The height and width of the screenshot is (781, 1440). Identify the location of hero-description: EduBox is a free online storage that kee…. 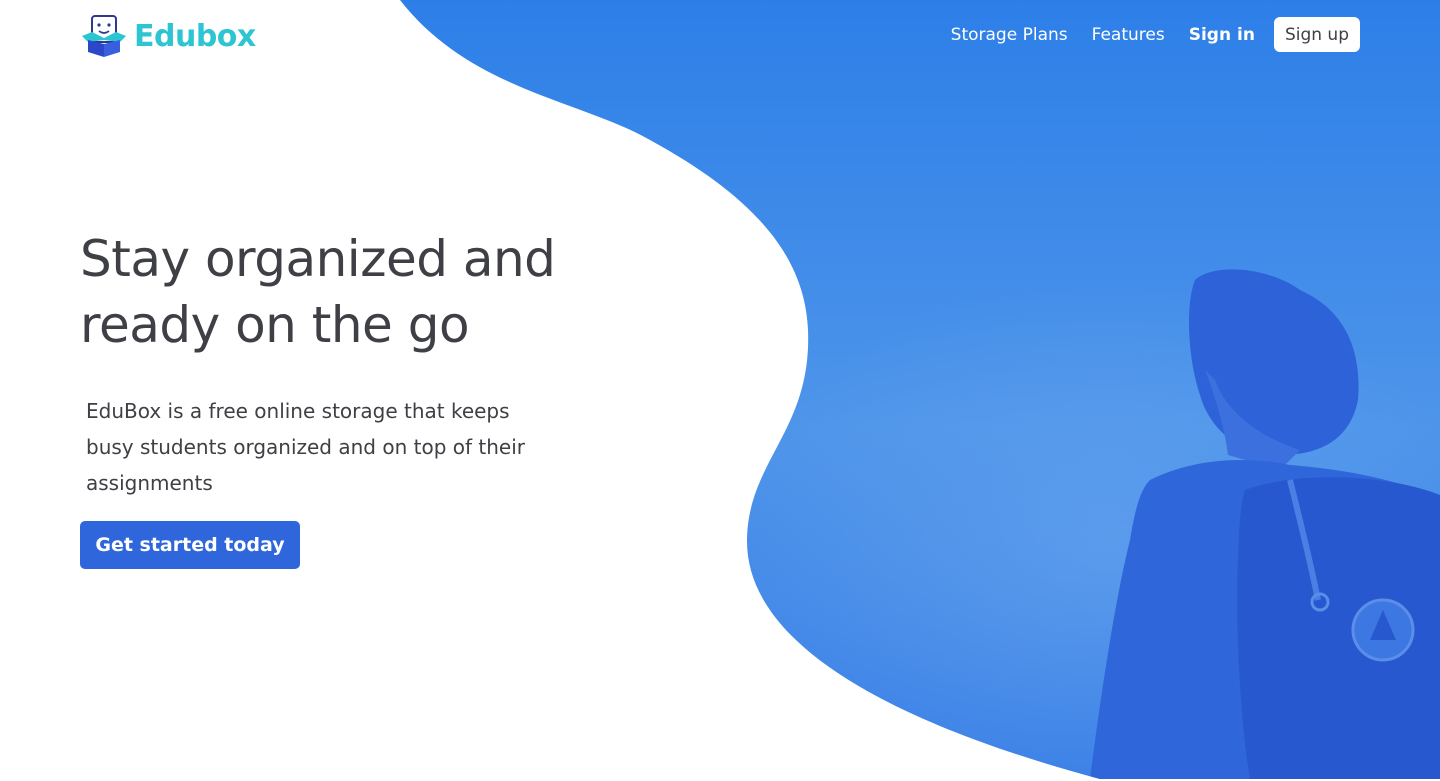
(326, 447).